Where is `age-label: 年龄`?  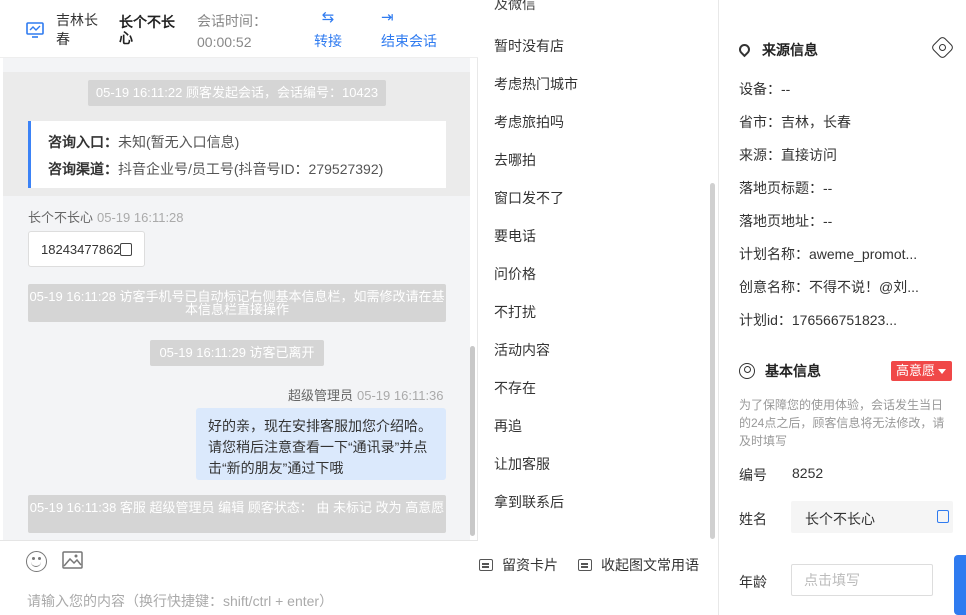
age-label: 年龄 is located at coordinates (753, 582).